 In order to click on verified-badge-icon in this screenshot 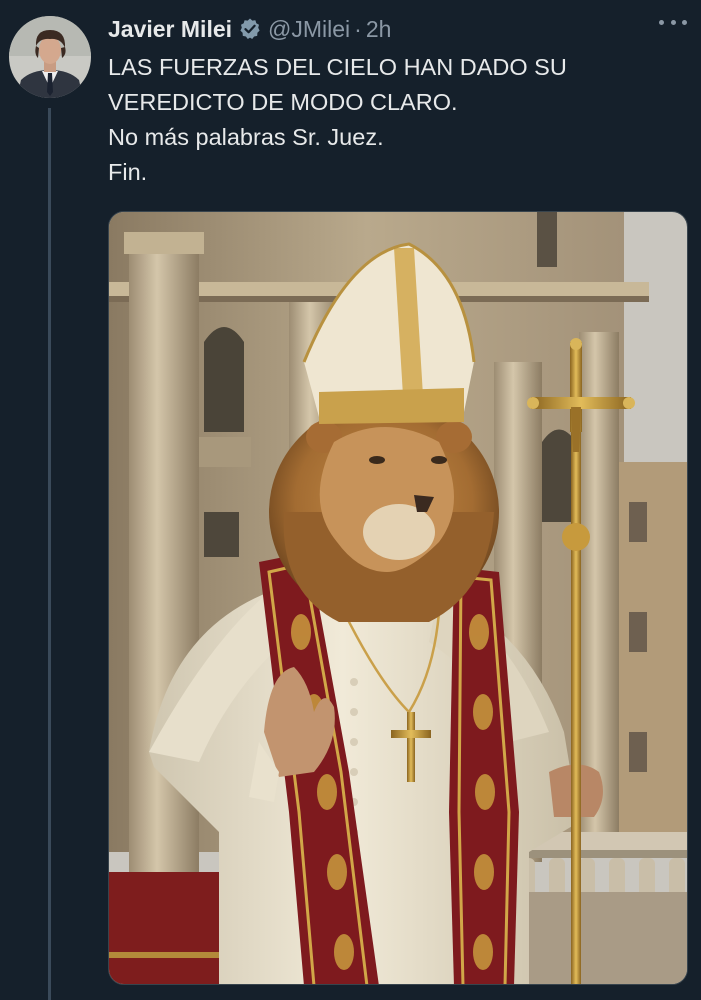, I will do `click(250, 29)`.